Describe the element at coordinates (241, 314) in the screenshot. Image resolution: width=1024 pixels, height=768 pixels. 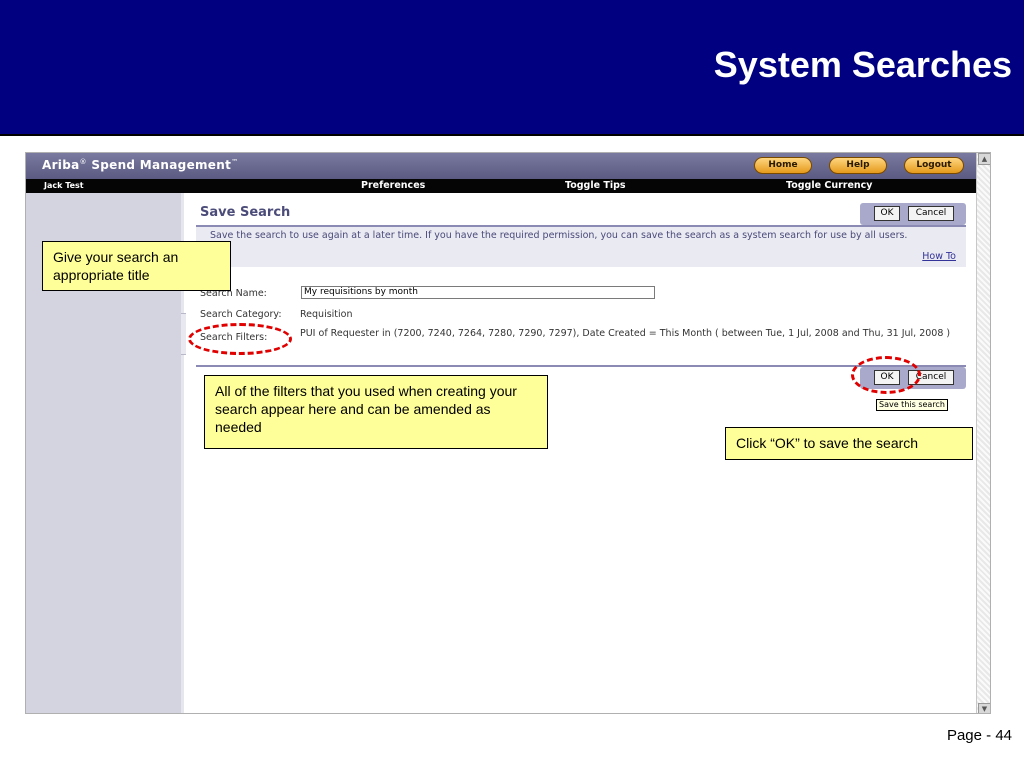
I see `search-category-label: Search Category:` at that location.